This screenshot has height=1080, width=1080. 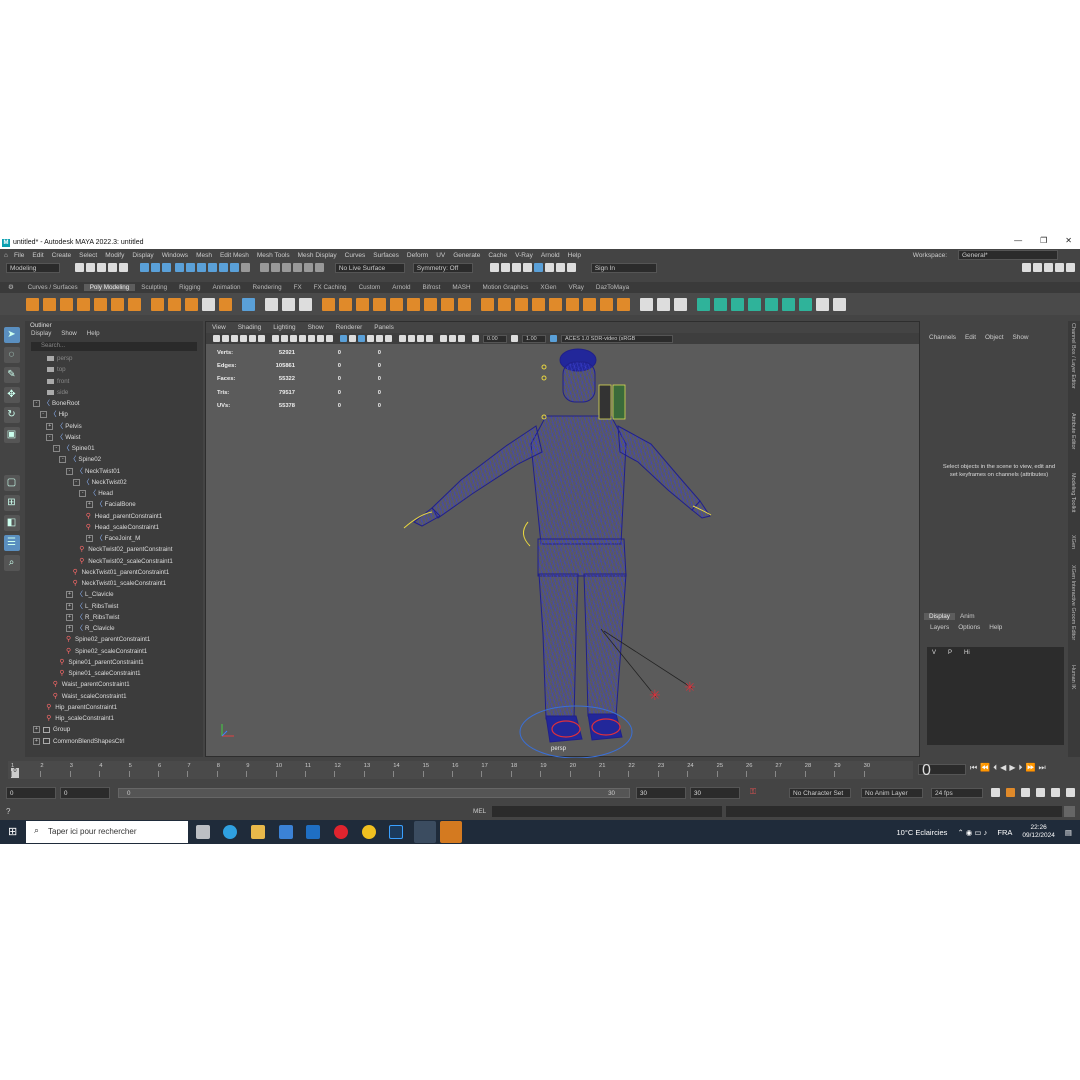 I want to click on cylindrical-map-icon, so click(x=720, y=304).